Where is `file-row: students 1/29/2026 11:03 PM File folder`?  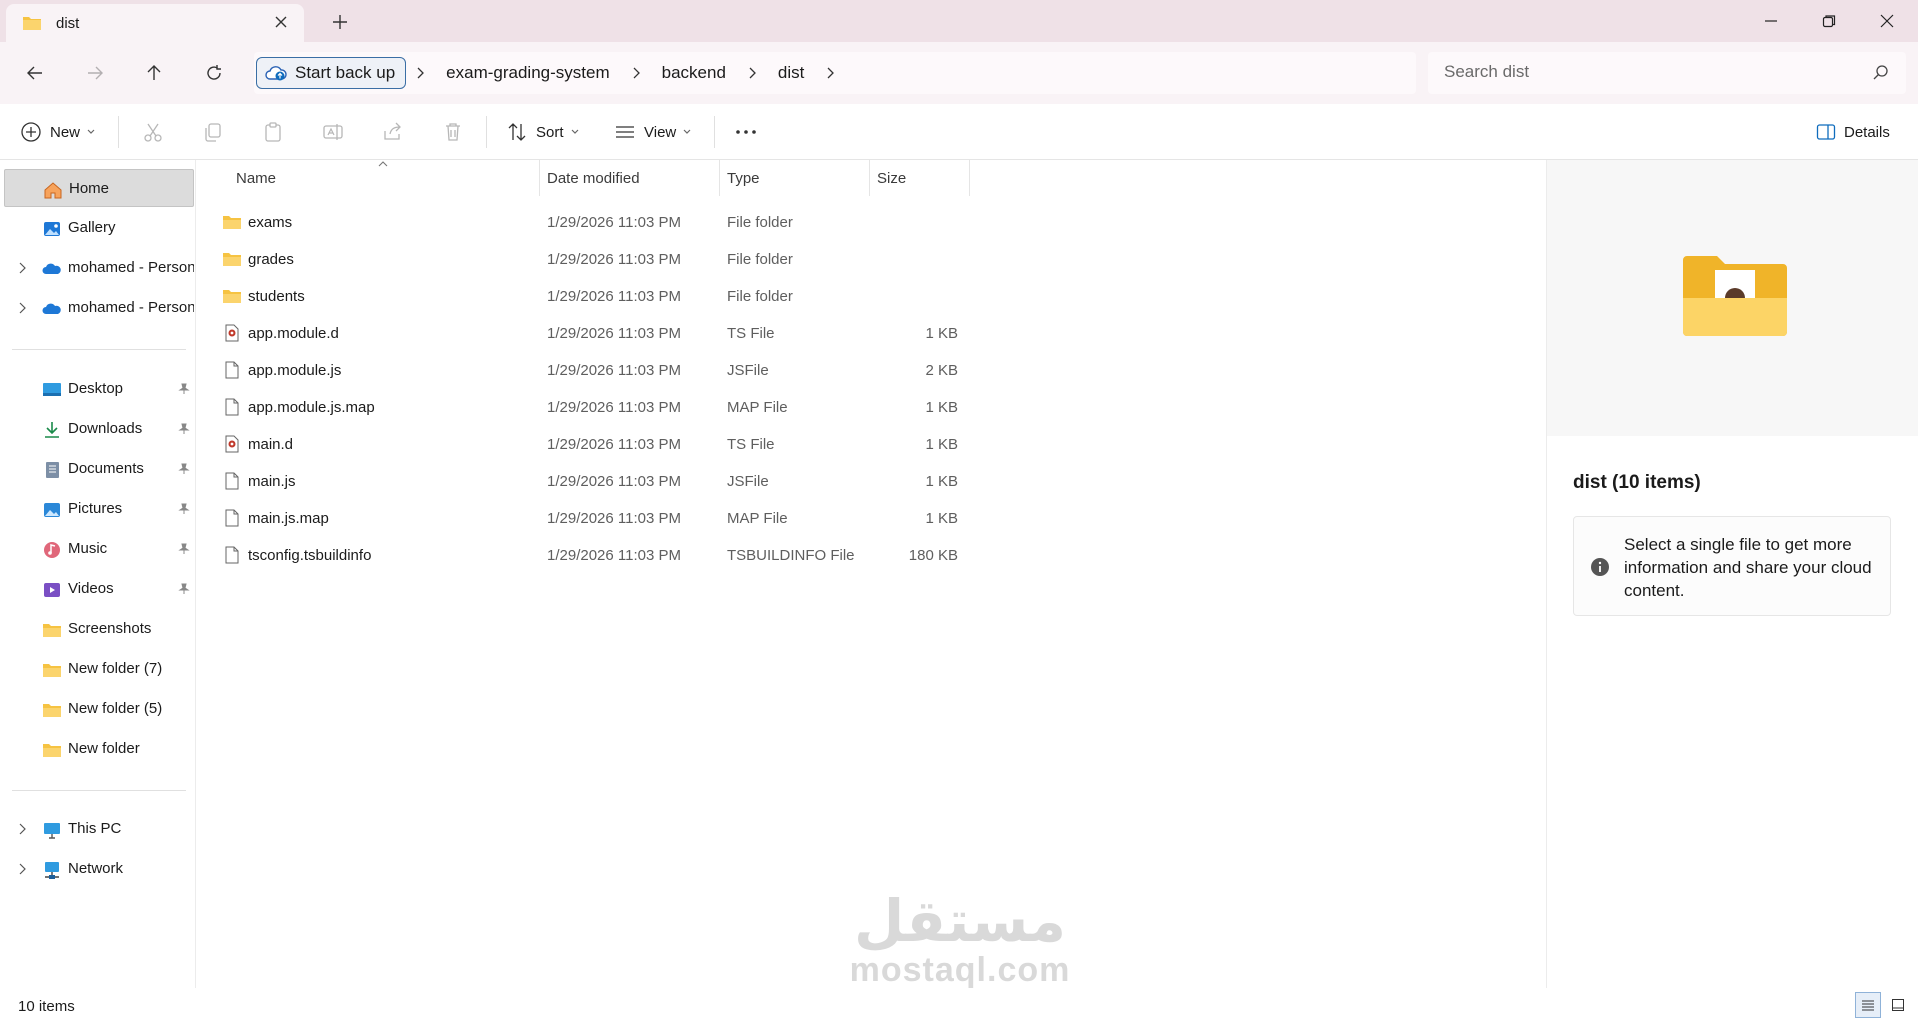
file-row: students 1/29/2026 11:03 PM File folder is located at coordinates (588, 296).